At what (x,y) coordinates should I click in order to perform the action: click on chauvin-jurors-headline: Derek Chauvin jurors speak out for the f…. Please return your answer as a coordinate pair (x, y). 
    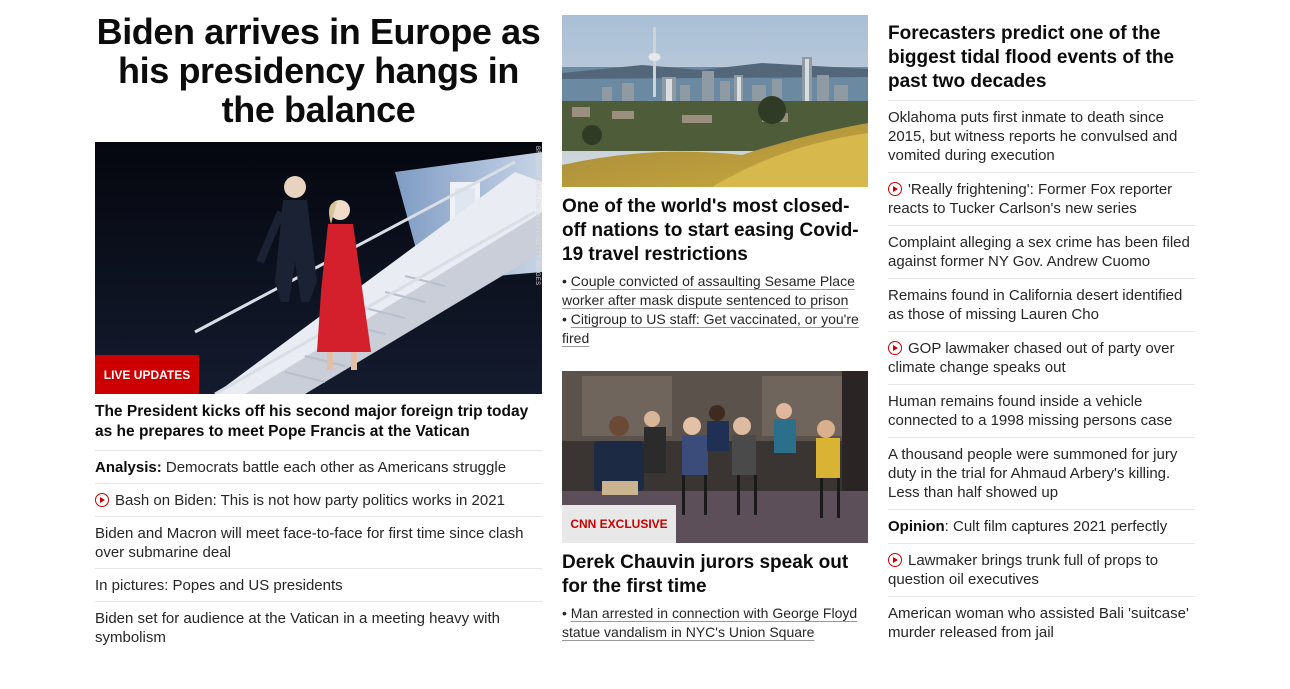
    Looking at the image, I should click on (715, 575).